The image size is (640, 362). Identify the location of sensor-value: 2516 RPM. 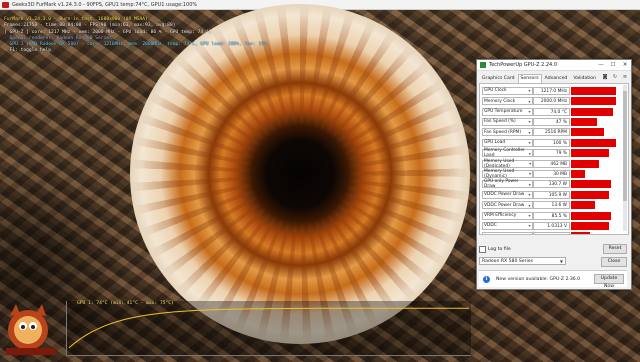
(551, 132).